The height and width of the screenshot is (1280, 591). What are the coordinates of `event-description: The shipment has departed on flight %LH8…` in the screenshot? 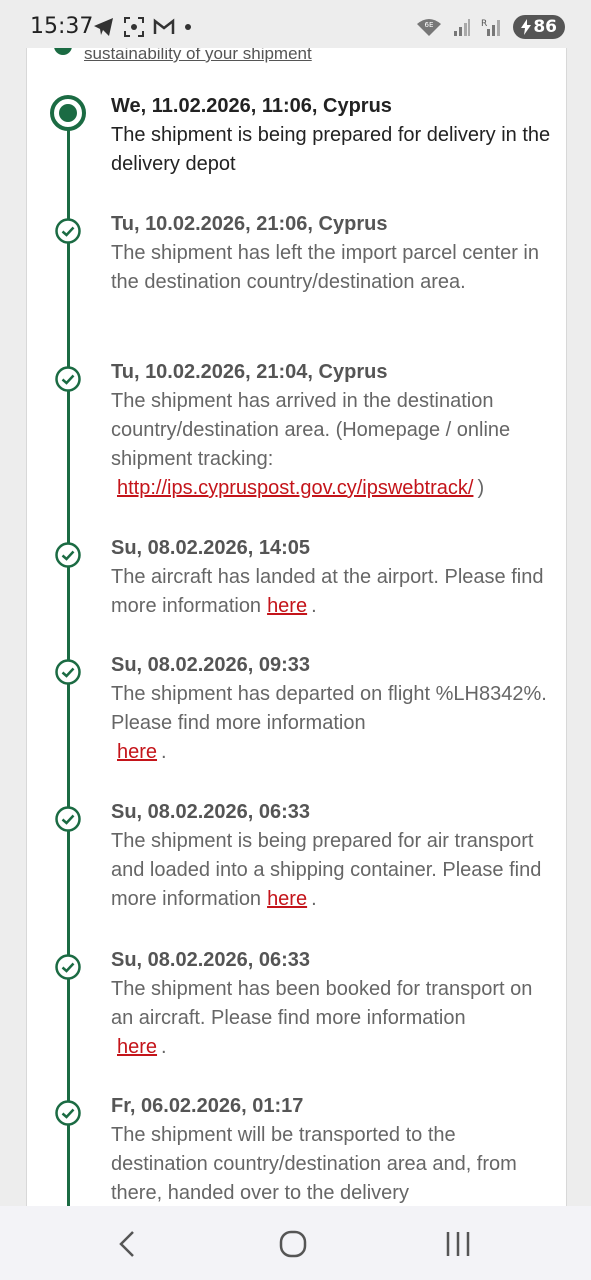 It's located at (329, 723).